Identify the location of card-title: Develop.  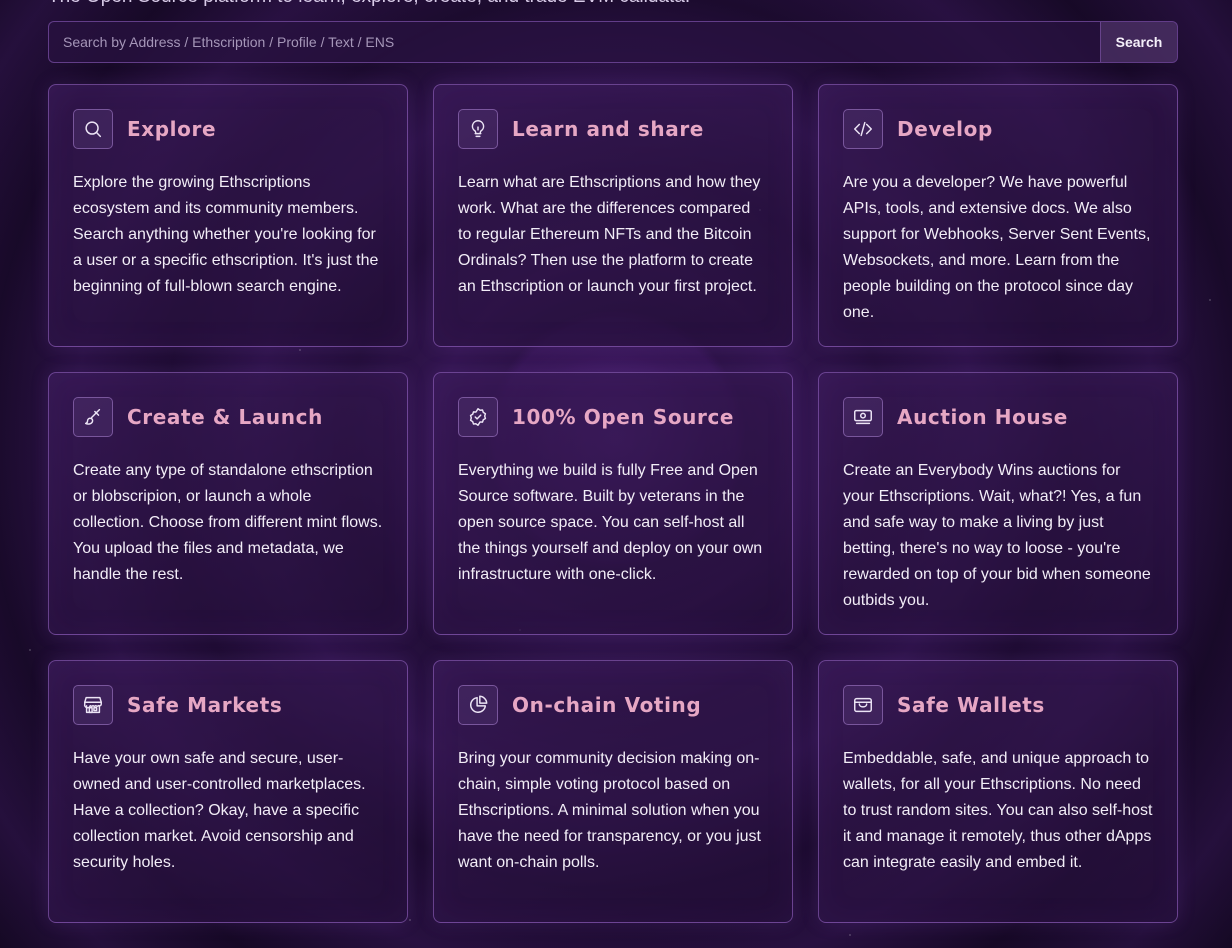
(945, 129).